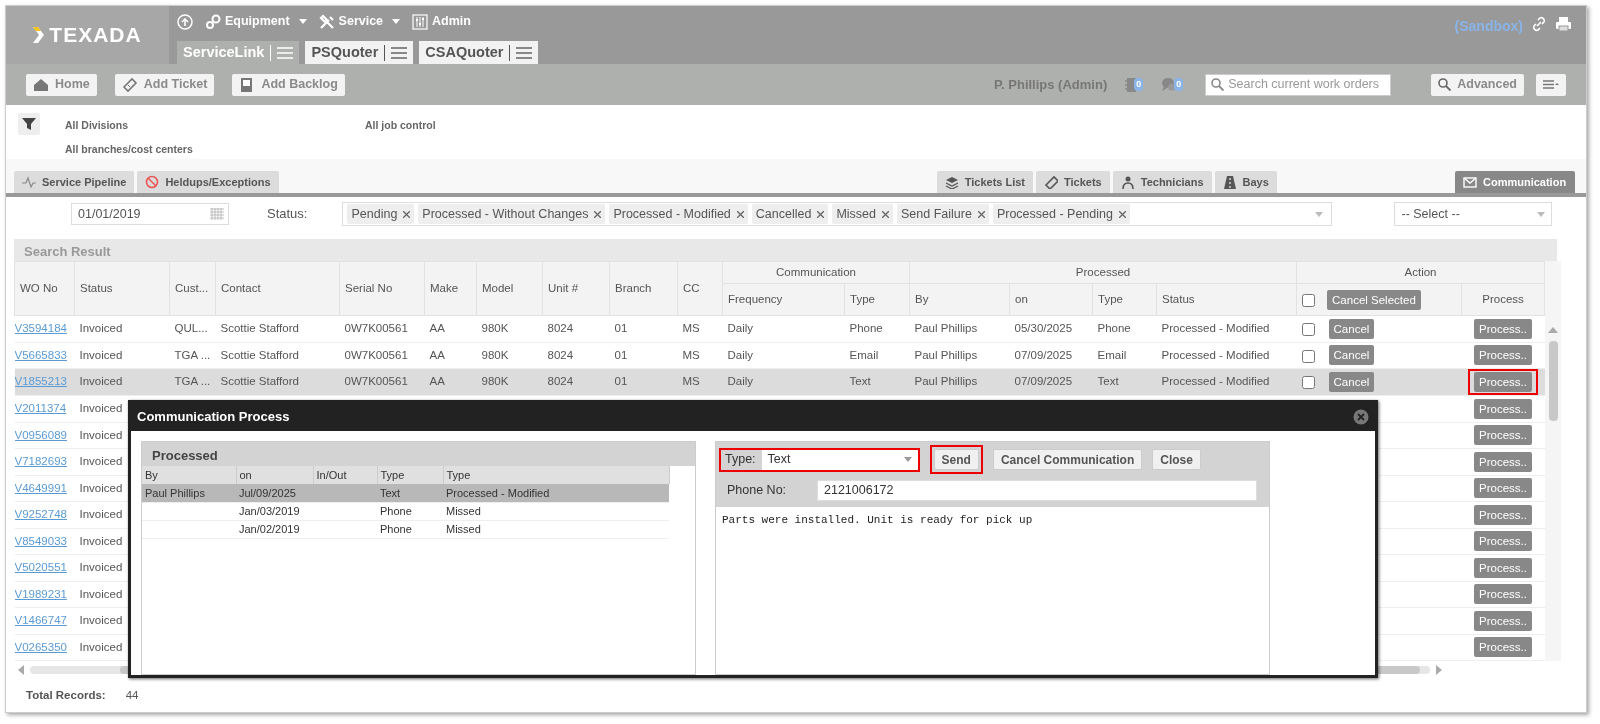 This screenshot has height=724, width=1600. What do you see at coordinates (122, 288) in the screenshot?
I see `column-header: Status` at bounding box center [122, 288].